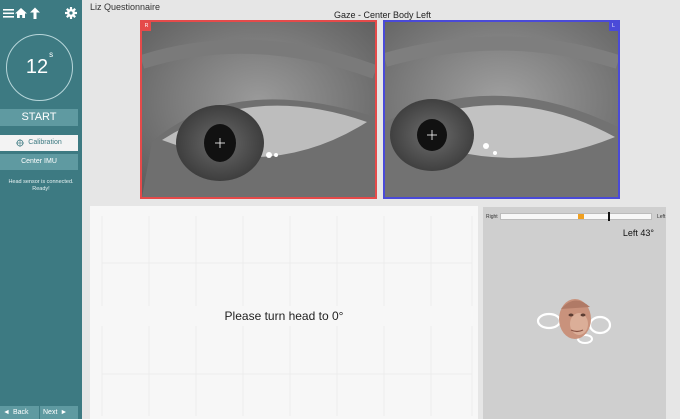 This screenshot has height=419, width=680. I want to click on chevron-right-icon: ►, so click(64, 412).